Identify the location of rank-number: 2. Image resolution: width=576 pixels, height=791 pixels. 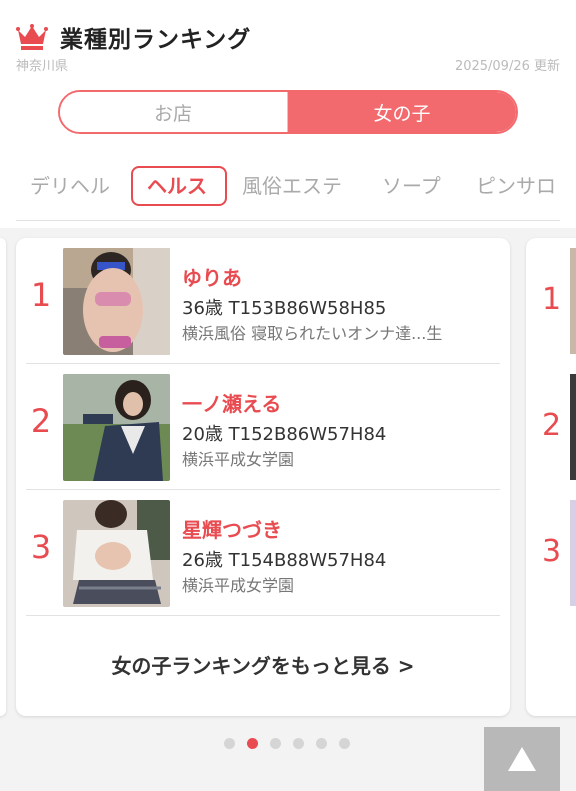
(41, 421).